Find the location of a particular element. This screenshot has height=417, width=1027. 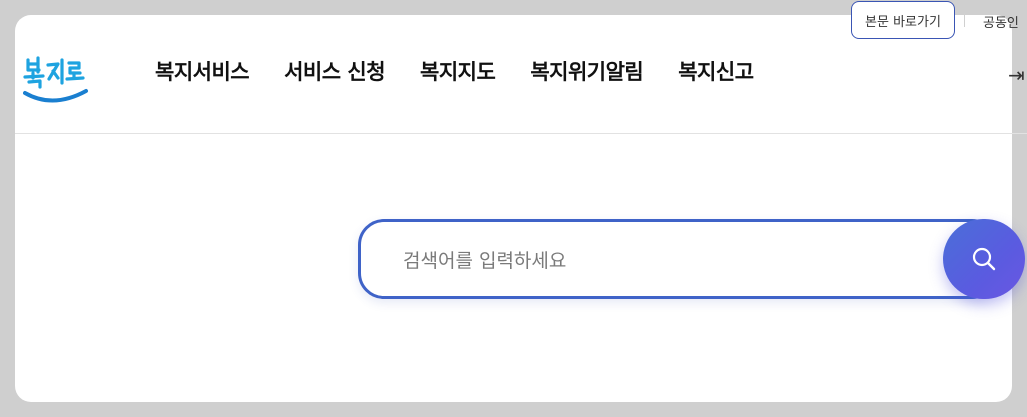

main-nav: 복지서비스 서비스 신청 복지지도 복지위기알림 복지신고 is located at coordinates (472, 71).